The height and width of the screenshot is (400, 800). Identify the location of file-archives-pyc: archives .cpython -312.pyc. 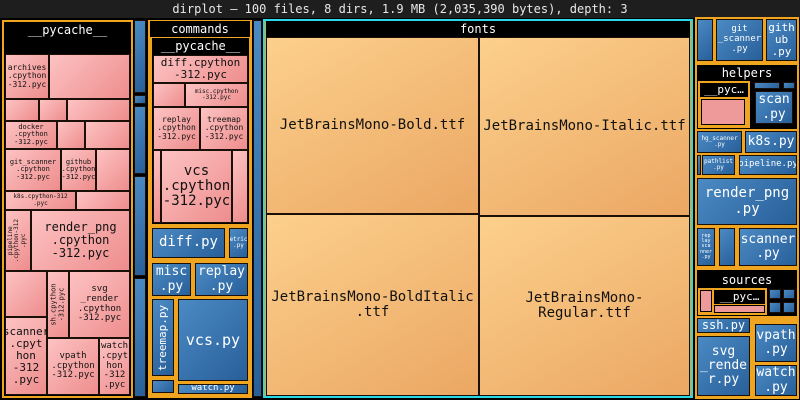
(27, 76).